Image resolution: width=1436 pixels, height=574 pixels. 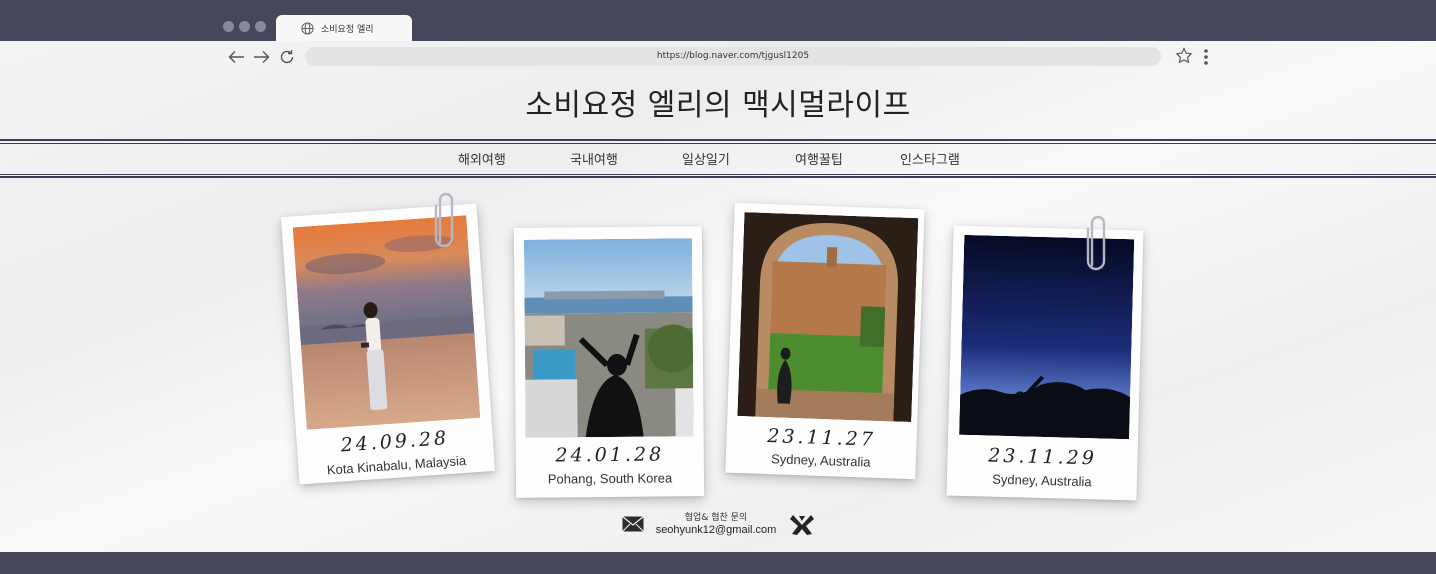 I want to click on photo-date: 23.11.27, so click(x=821, y=438).